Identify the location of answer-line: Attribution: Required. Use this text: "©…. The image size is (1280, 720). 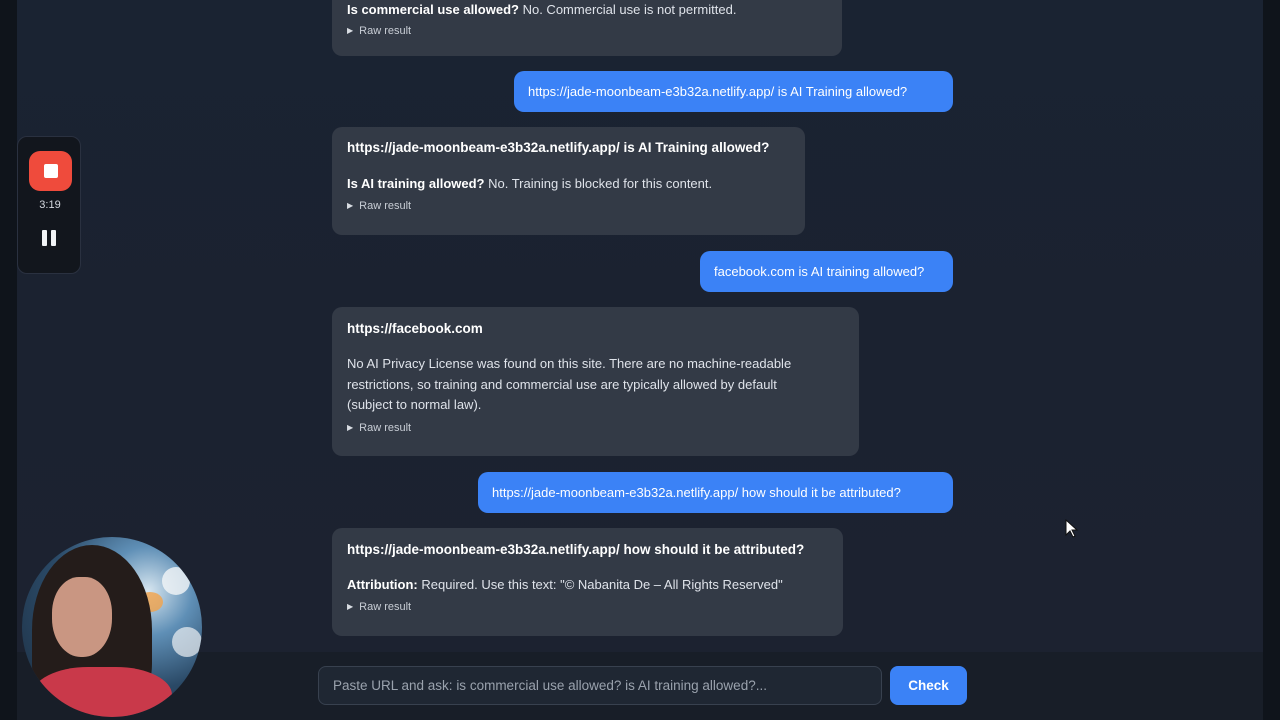
(587, 585).